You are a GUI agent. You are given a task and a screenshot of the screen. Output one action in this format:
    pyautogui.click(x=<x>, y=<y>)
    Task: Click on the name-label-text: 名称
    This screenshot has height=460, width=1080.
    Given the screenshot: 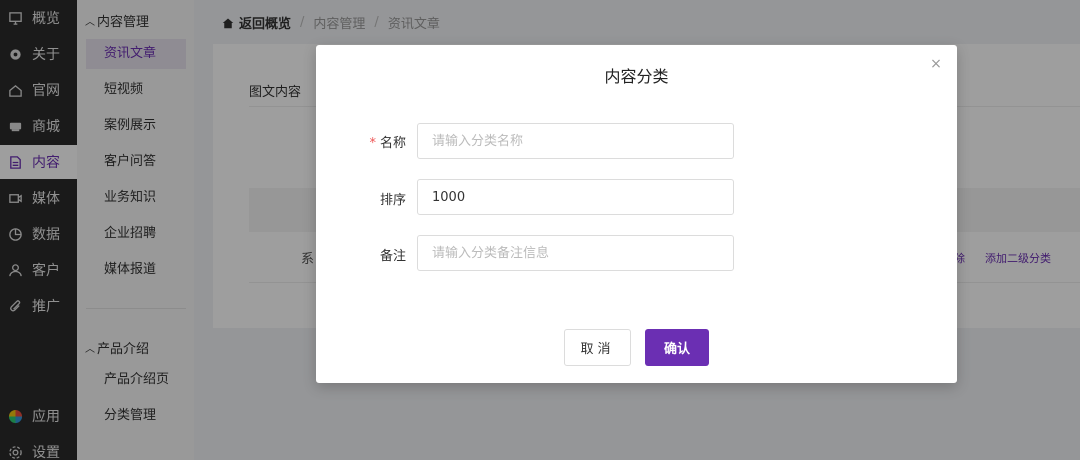 What is the action you would take?
    pyautogui.click(x=392, y=143)
    